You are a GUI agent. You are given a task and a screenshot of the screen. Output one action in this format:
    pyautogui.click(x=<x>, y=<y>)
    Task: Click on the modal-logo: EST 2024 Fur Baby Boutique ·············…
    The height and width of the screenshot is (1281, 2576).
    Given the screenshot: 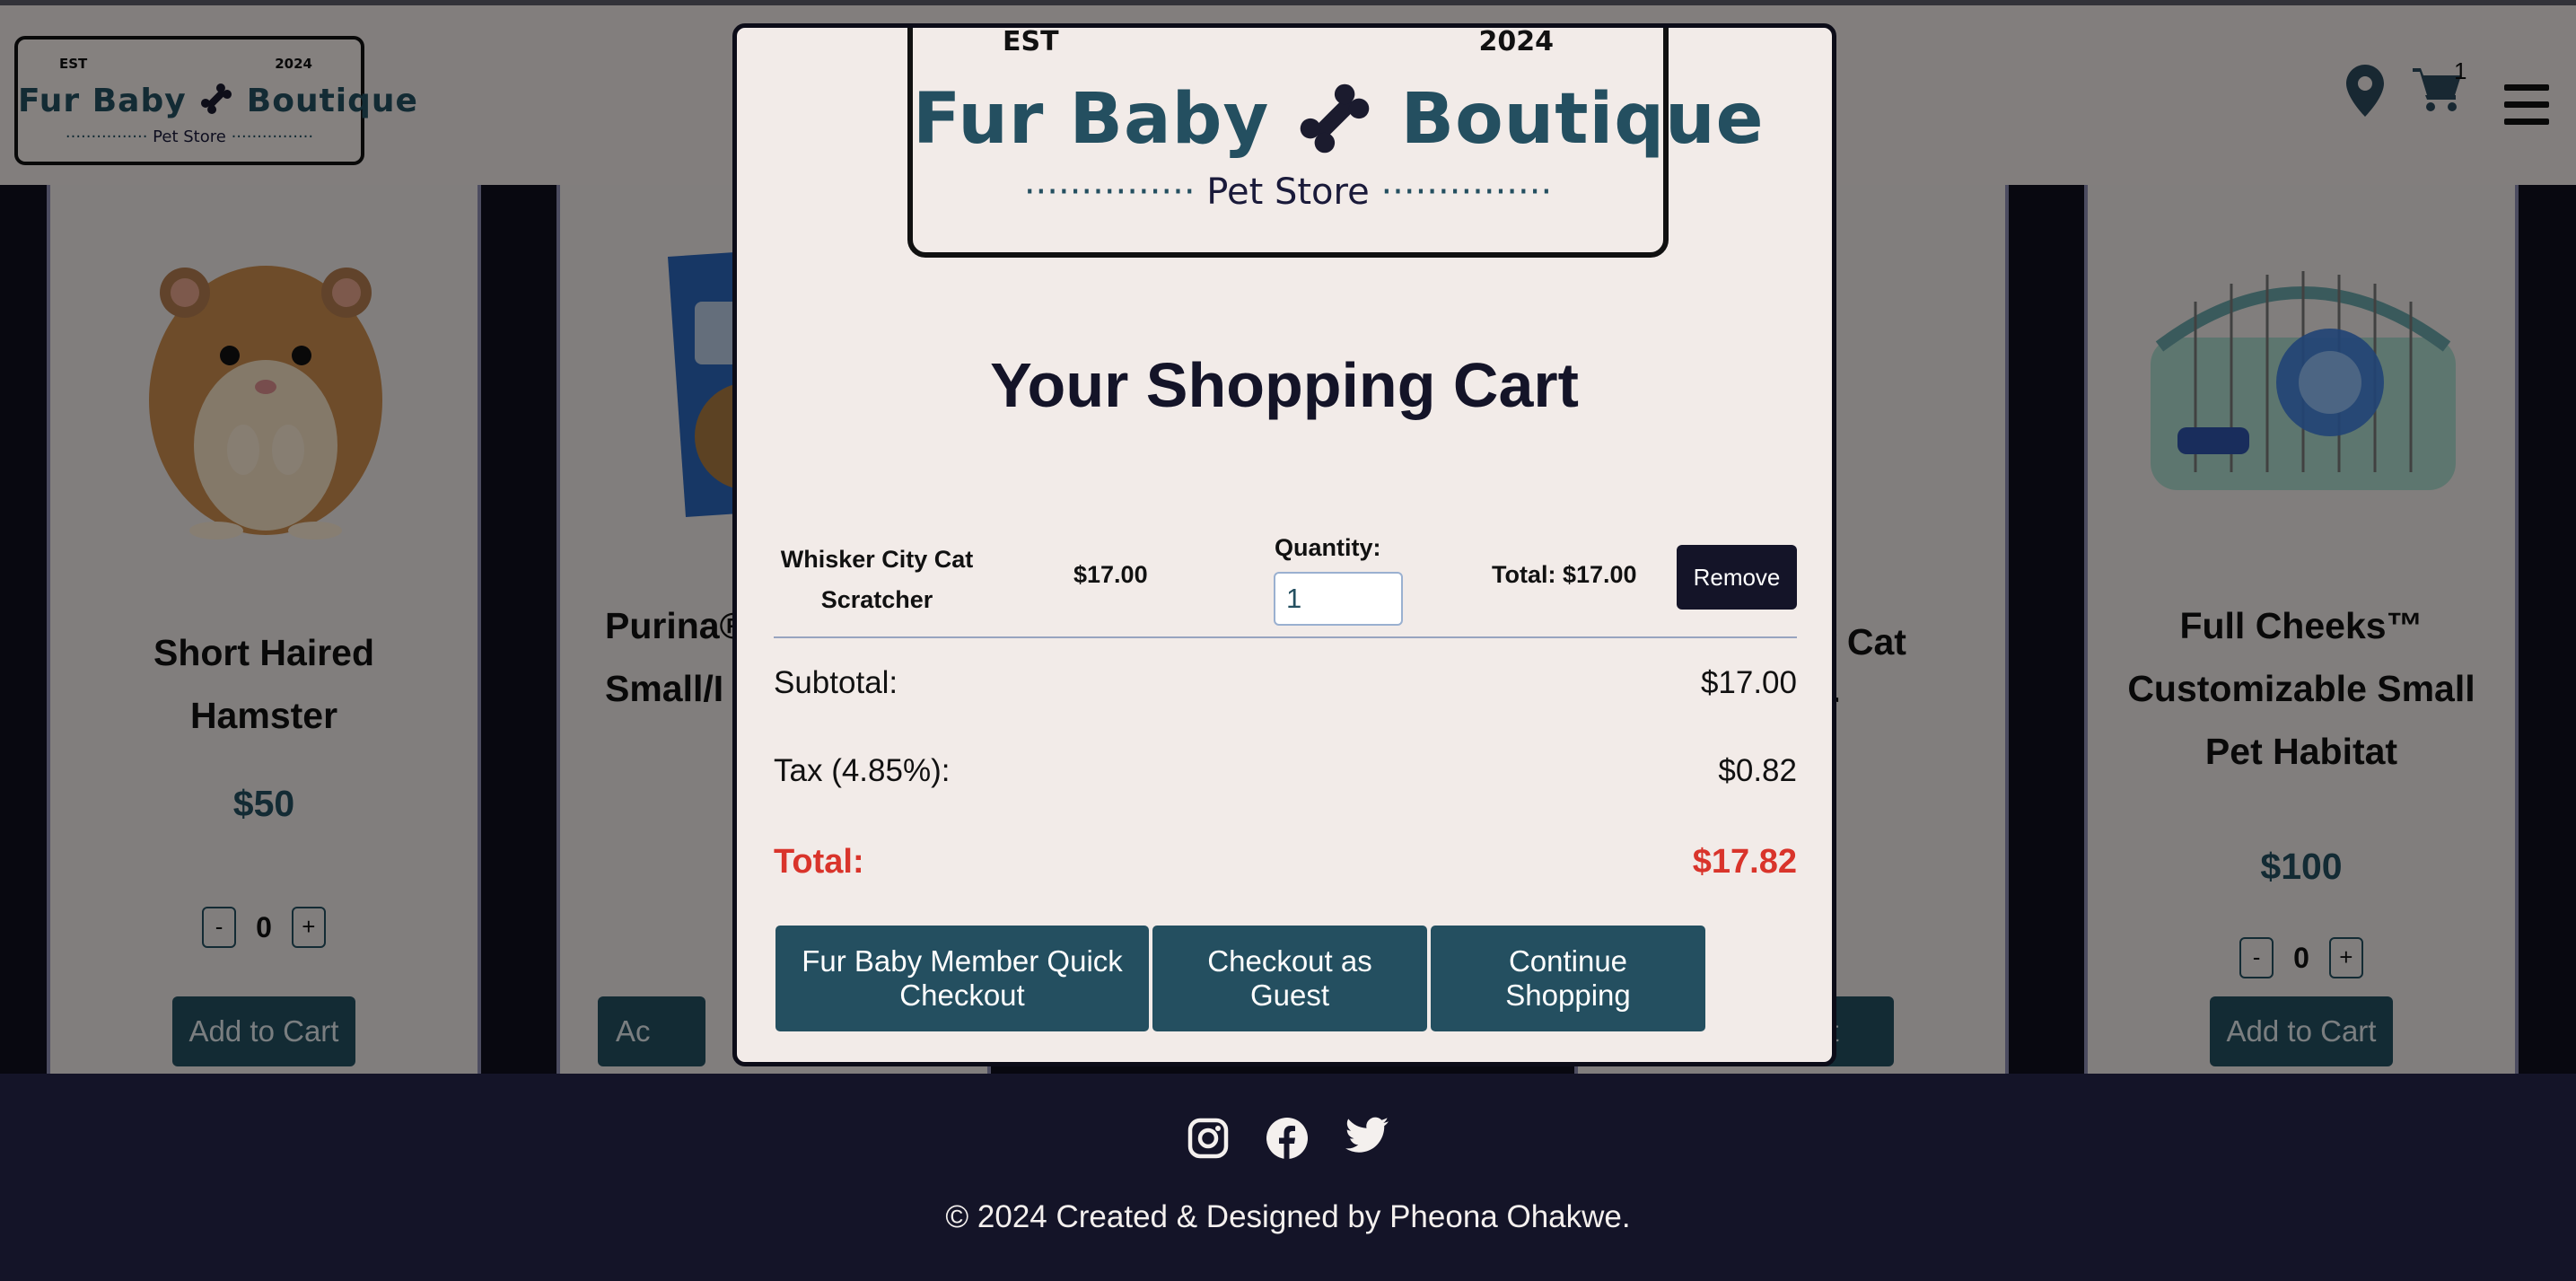 What is the action you would take?
    pyautogui.click(x=1336, y=142)
    